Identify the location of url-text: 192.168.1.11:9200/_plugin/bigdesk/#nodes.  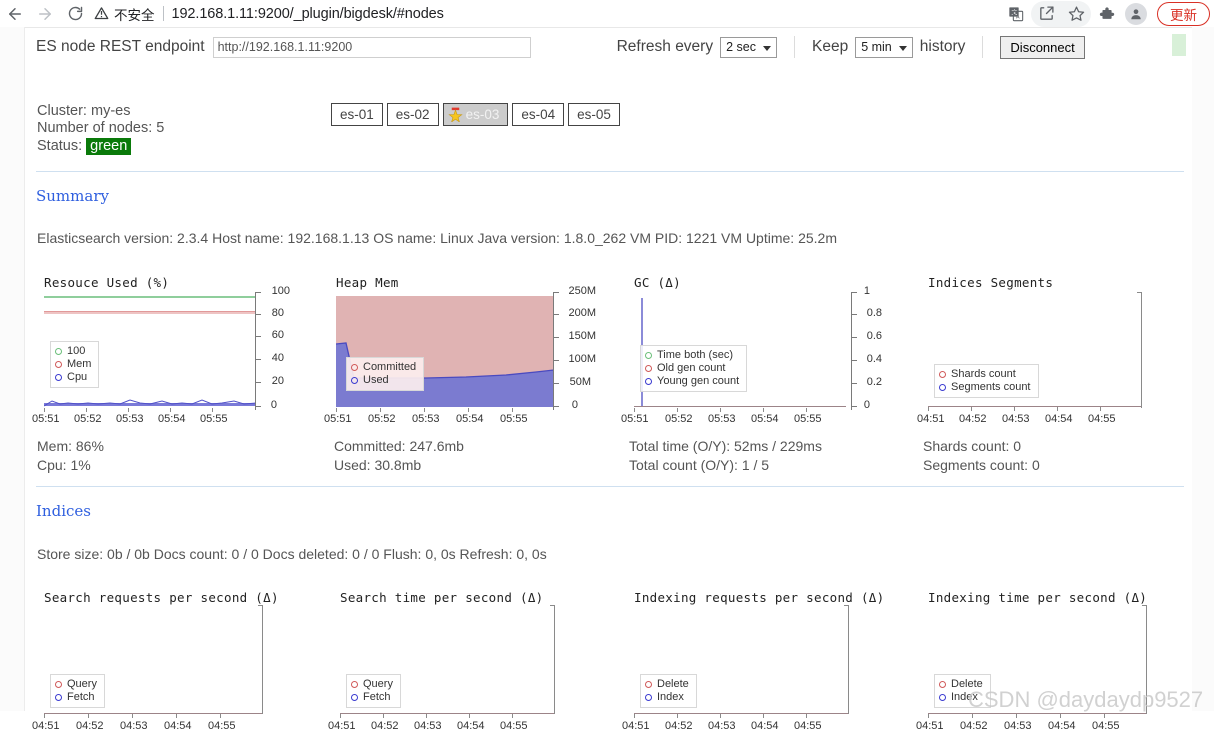
(308, 14).